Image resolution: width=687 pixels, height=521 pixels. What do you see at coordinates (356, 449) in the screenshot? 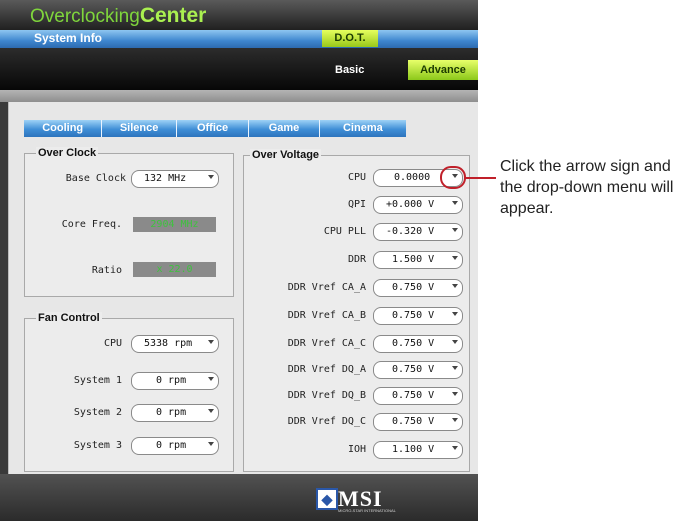
I see `voltage-label: IOH` at bounding box center [356, 449].